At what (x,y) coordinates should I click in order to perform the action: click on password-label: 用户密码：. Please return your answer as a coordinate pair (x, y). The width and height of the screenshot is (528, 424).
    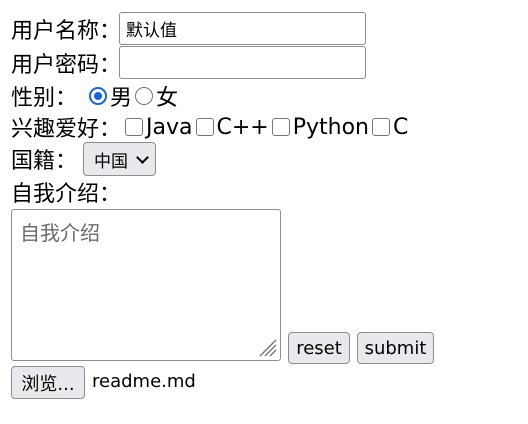
    Looking at the image, I should click on (66, 65).